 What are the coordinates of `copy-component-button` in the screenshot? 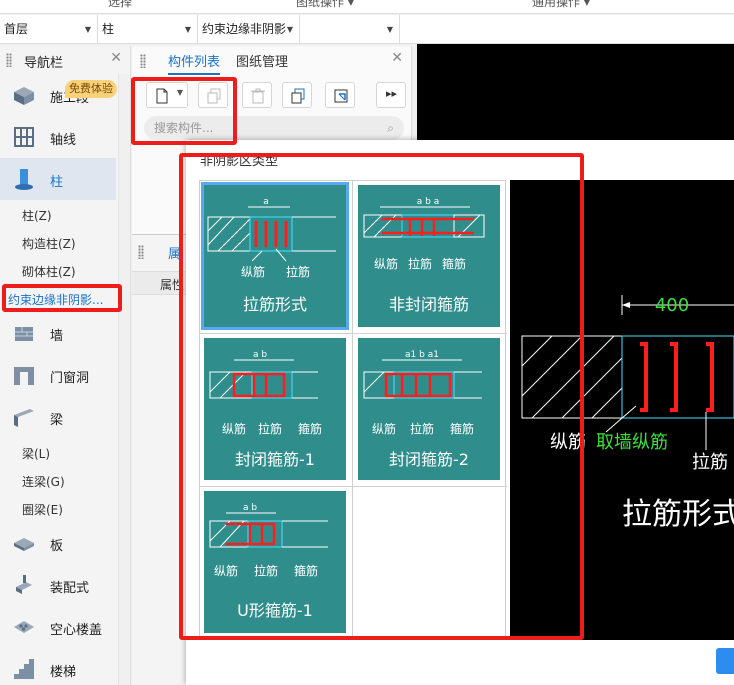 It's located at (213, 95).